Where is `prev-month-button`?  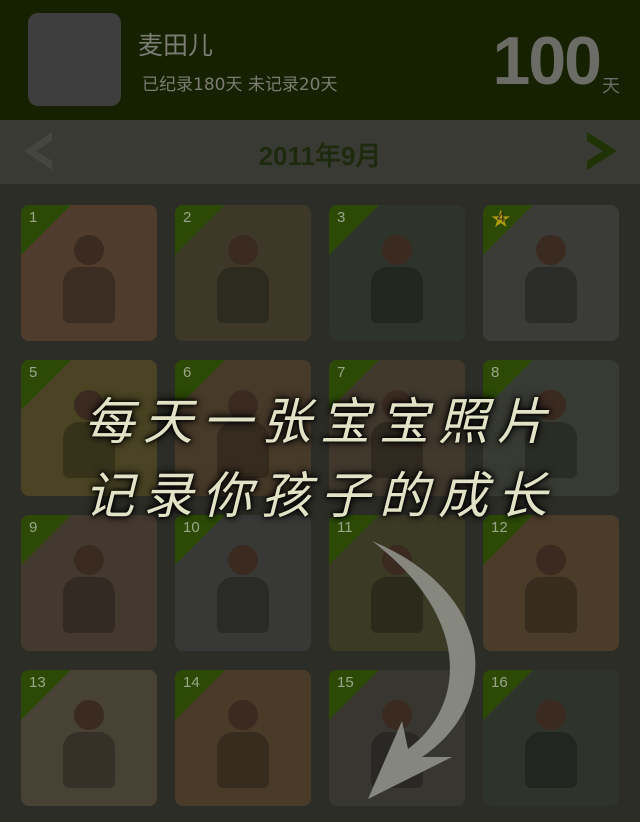
prev-month-button is located at coordinates (38, 153).